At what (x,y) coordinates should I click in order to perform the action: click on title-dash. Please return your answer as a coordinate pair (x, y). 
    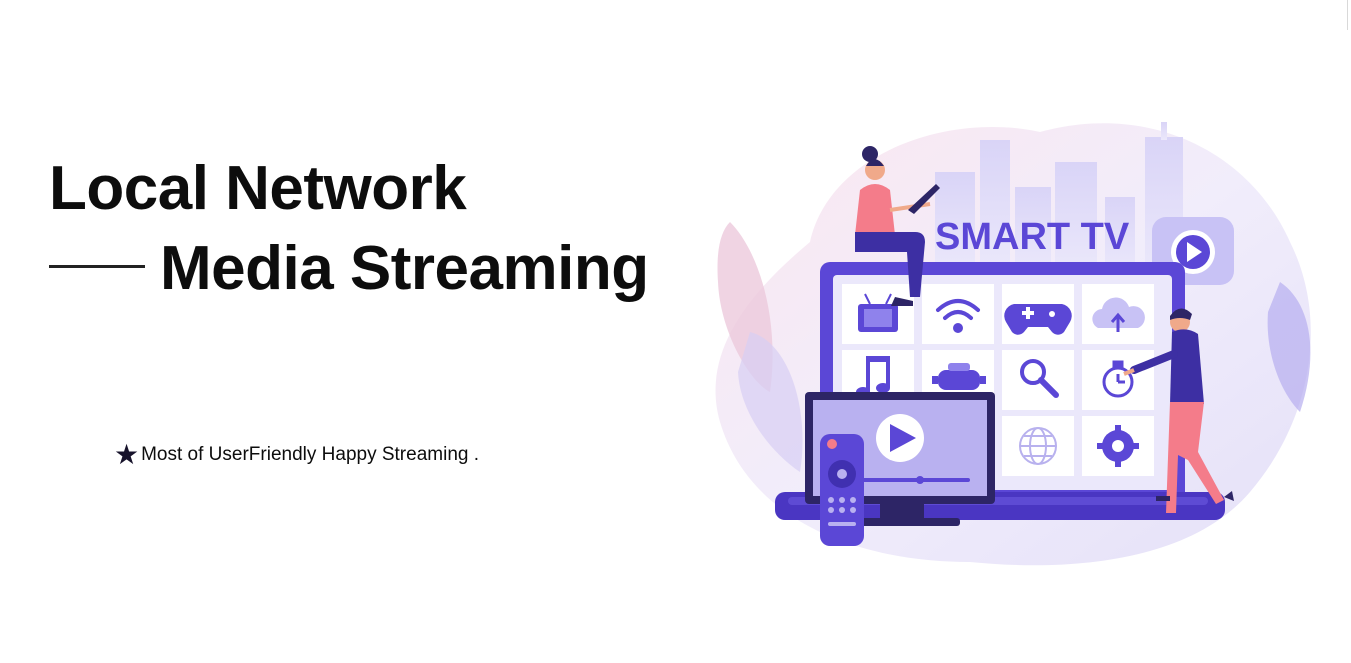
    Looking at the image, I should click on (97, 266).